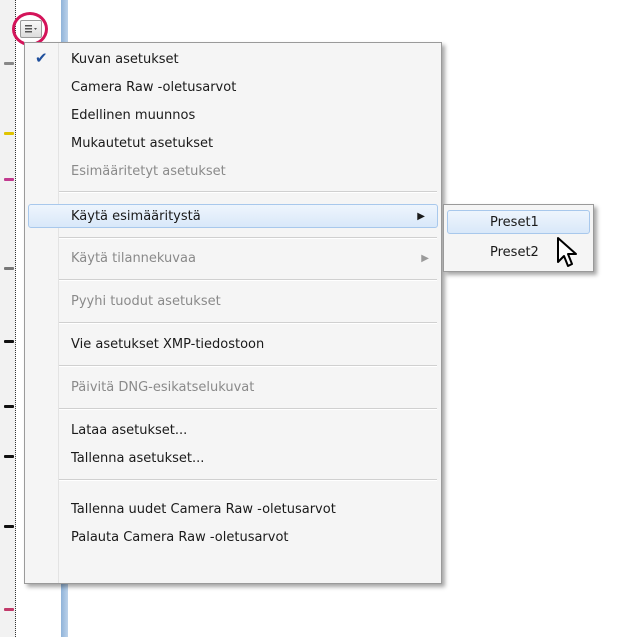 The height and width of the screenshot is (637, 618). What do you see at coordinates (41, 58) in the screenshot?
I see `checkmark-icon: ✔` at bounding box center [41, 58].